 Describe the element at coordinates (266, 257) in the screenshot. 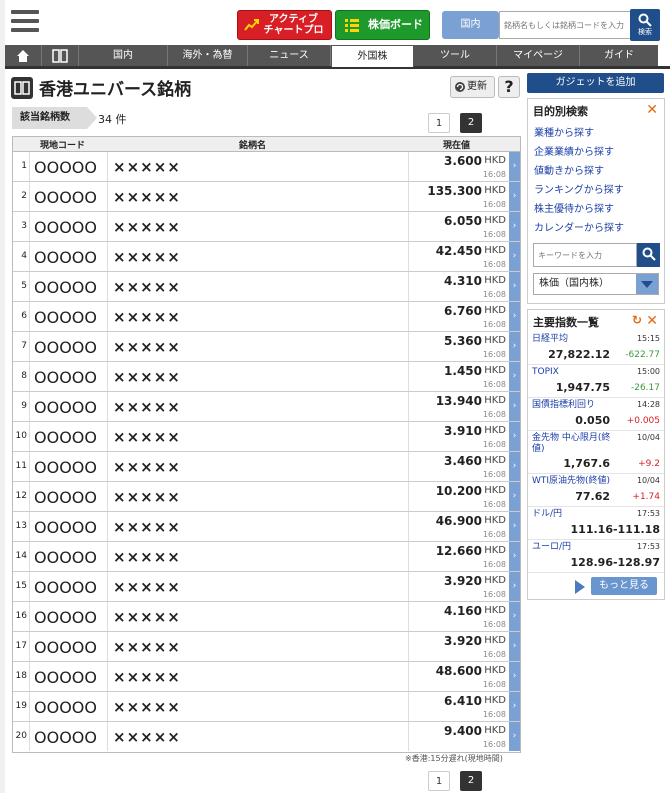

I see `table-row: 4 OOOOO ××××× 42.450 HKD 16:08 ›` at that location.